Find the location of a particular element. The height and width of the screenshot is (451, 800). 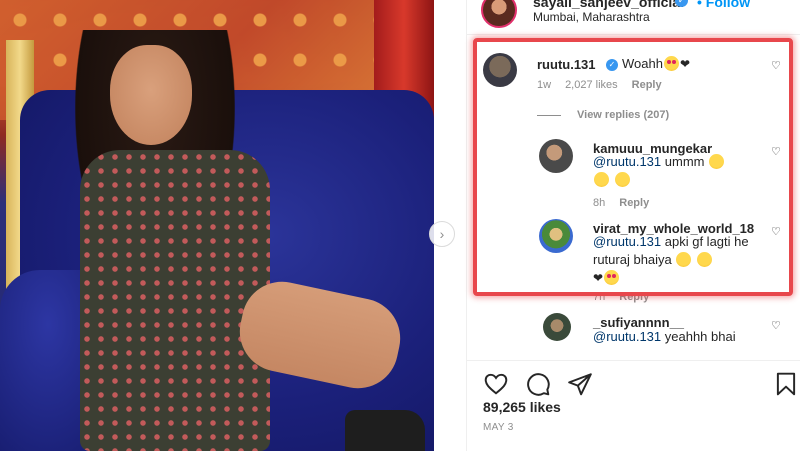

follow-button: • Follow is located at coordinates (723, 5).